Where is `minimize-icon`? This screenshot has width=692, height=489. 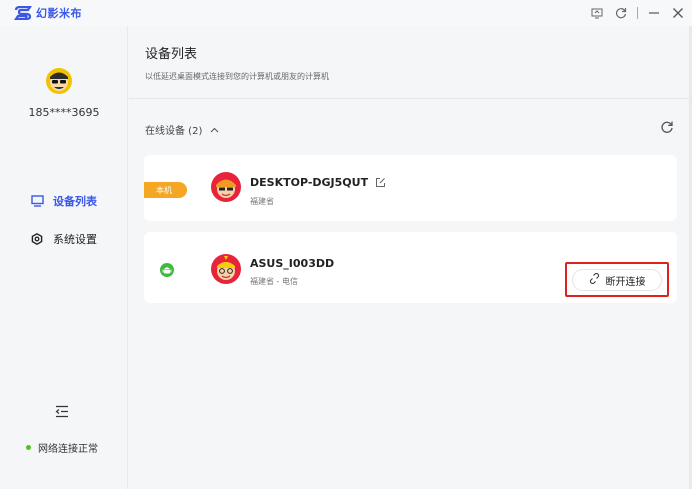
minimize-icon is located at coordinates (654, 13).